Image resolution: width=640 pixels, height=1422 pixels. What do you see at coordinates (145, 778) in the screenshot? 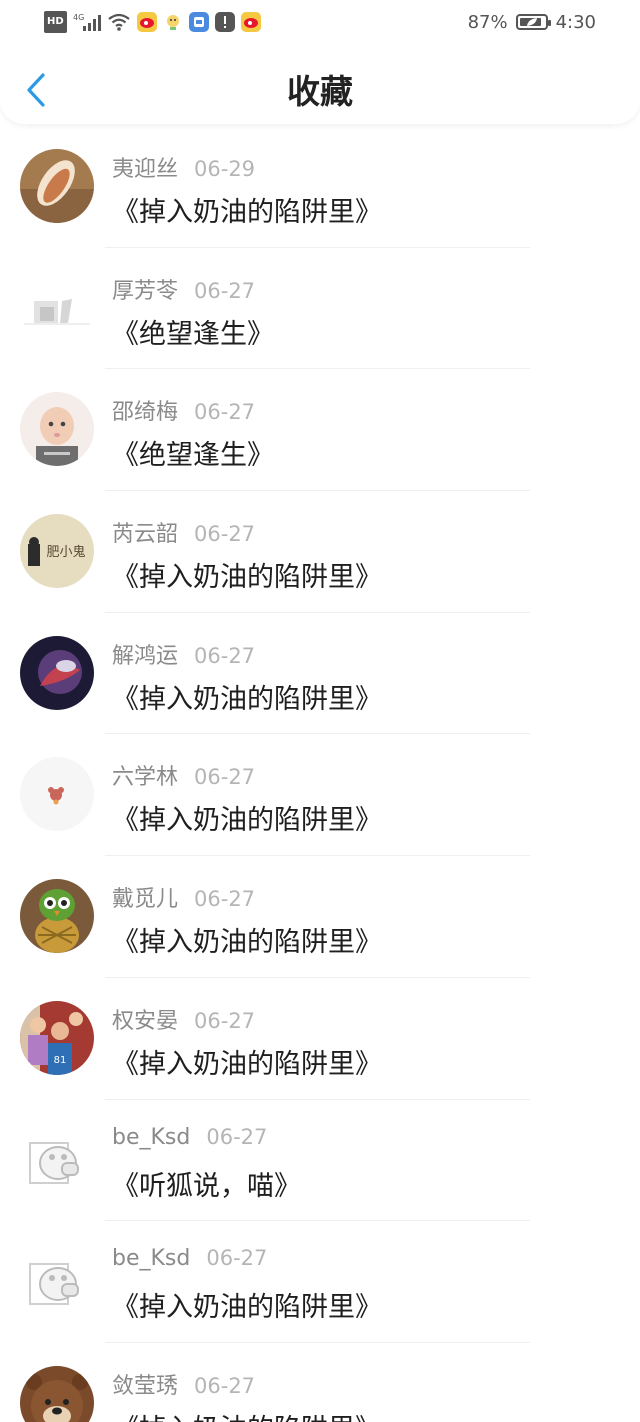
I see `user-name: 六学林` at bounding box center [145, 778].